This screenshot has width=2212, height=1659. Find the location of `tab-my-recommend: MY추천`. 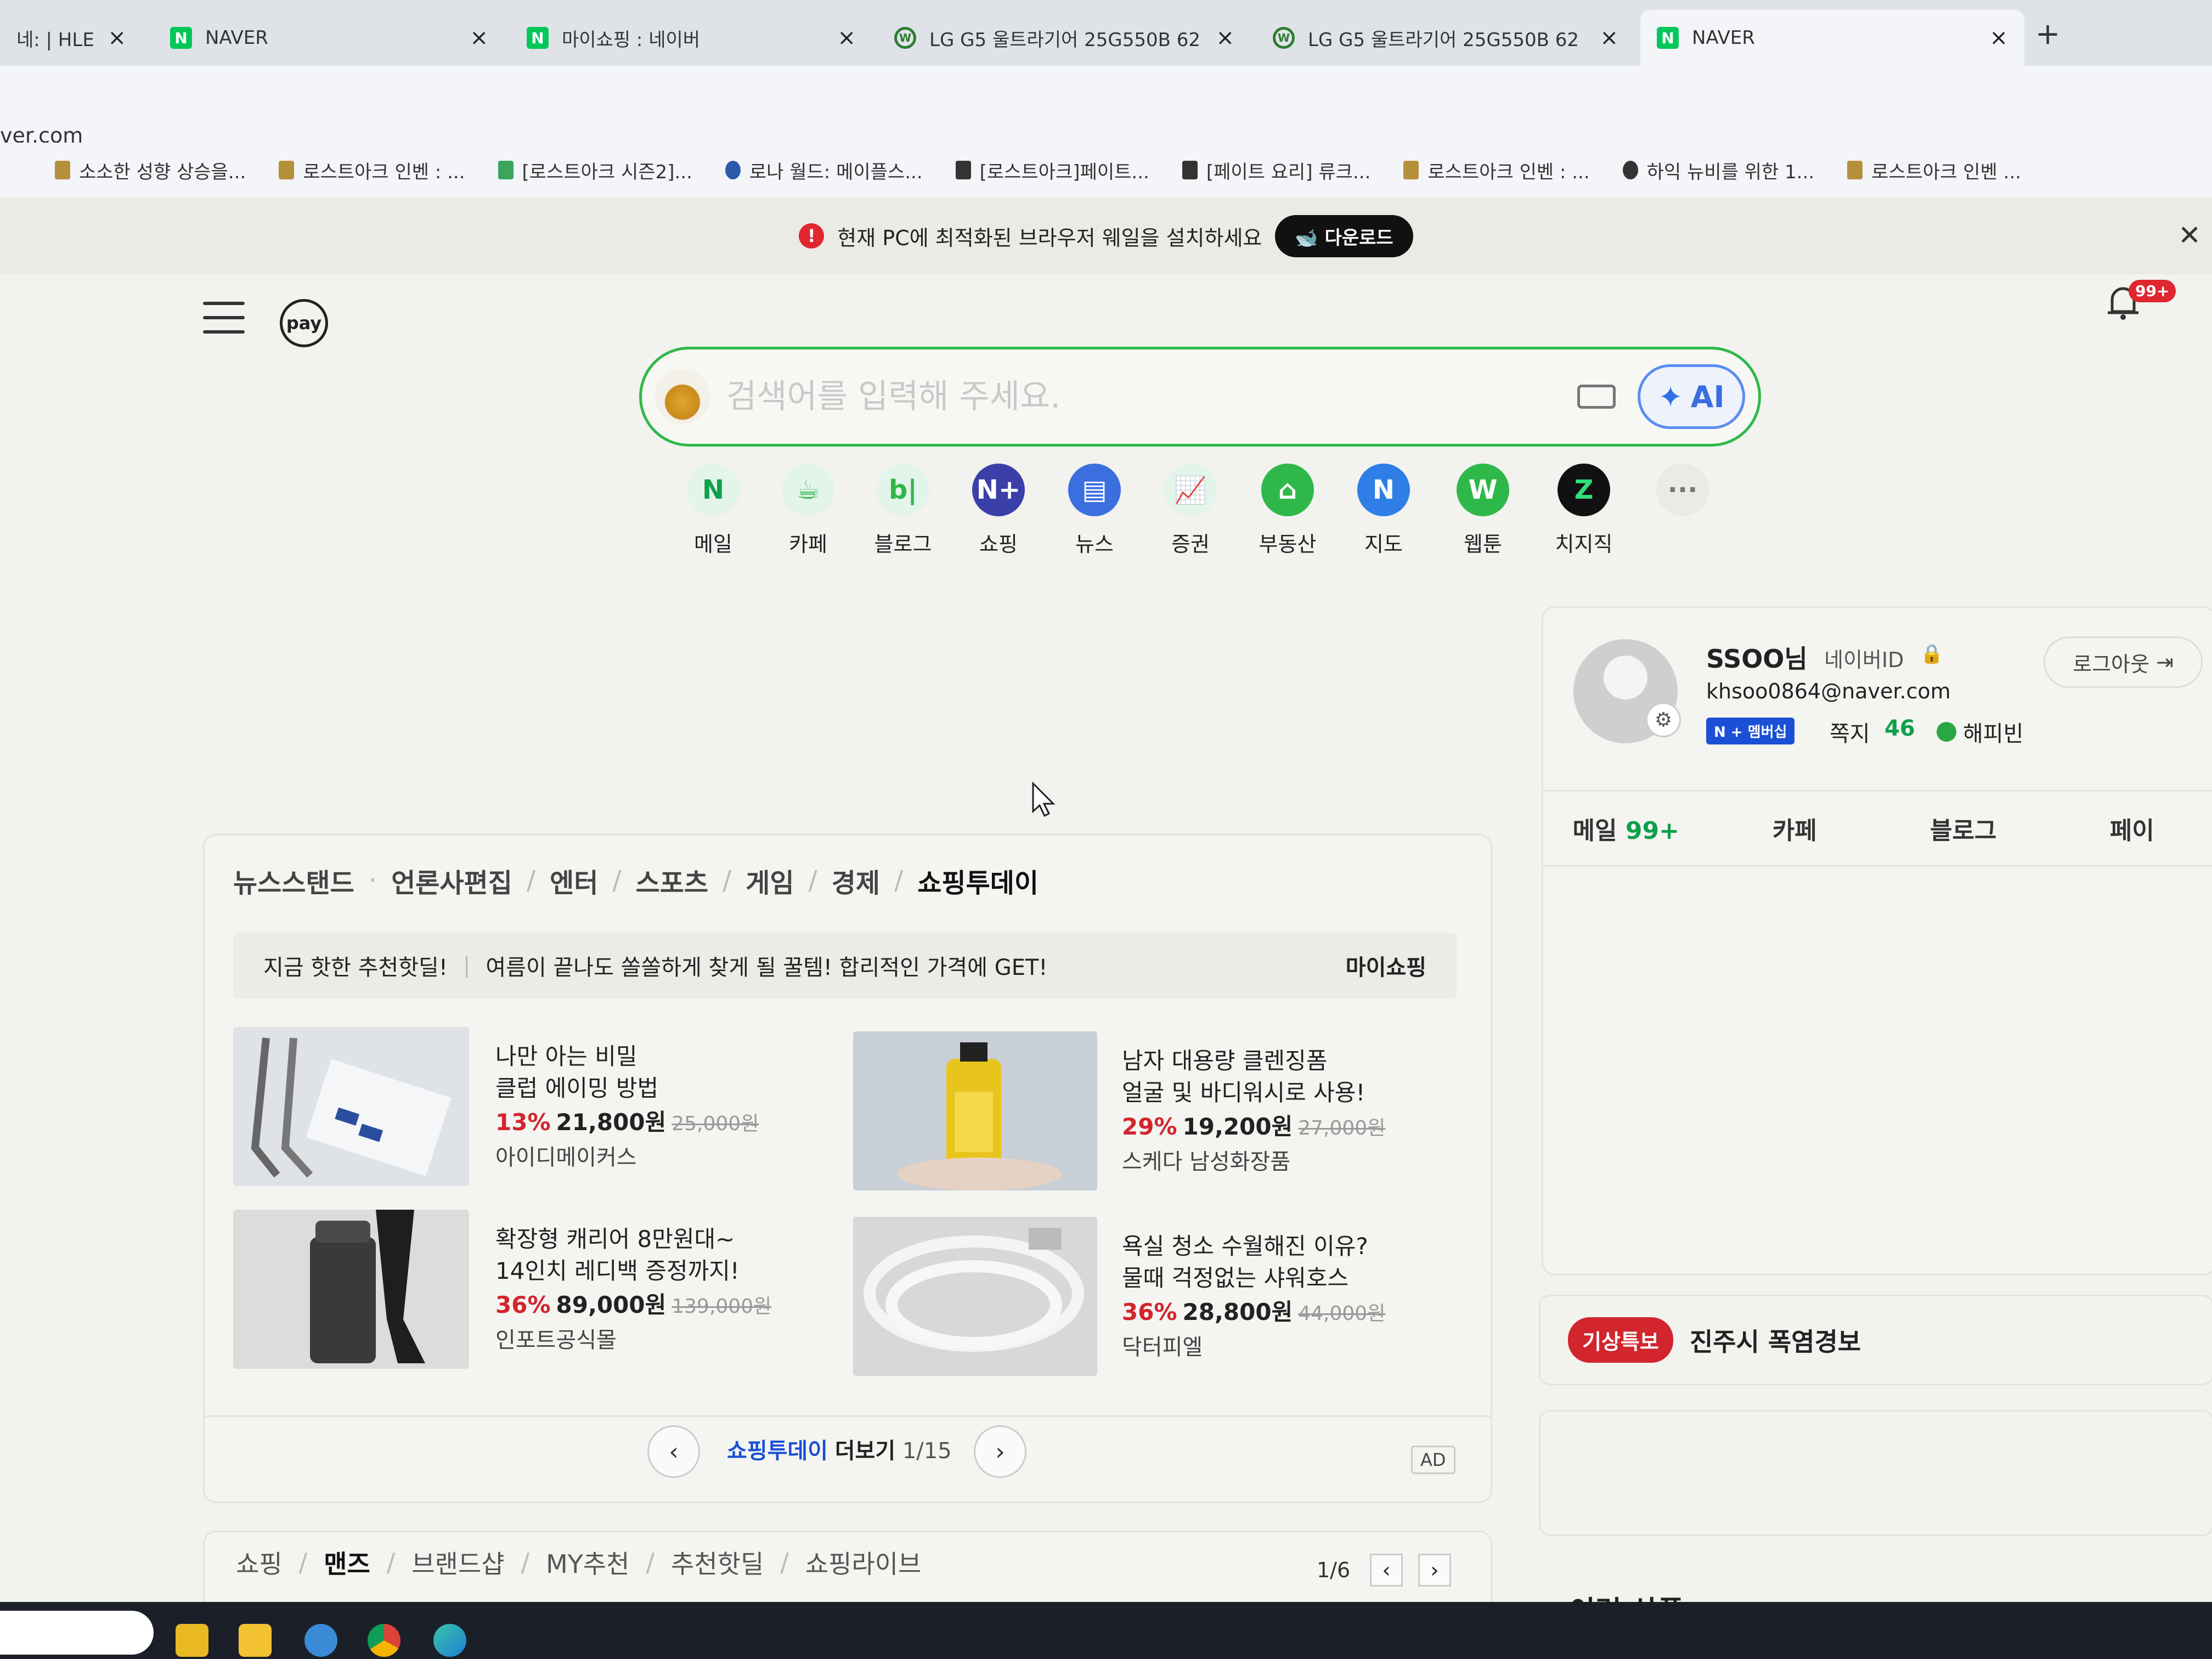

tab-my-recommend: MY추천 is located at coordinates (587, 1562).